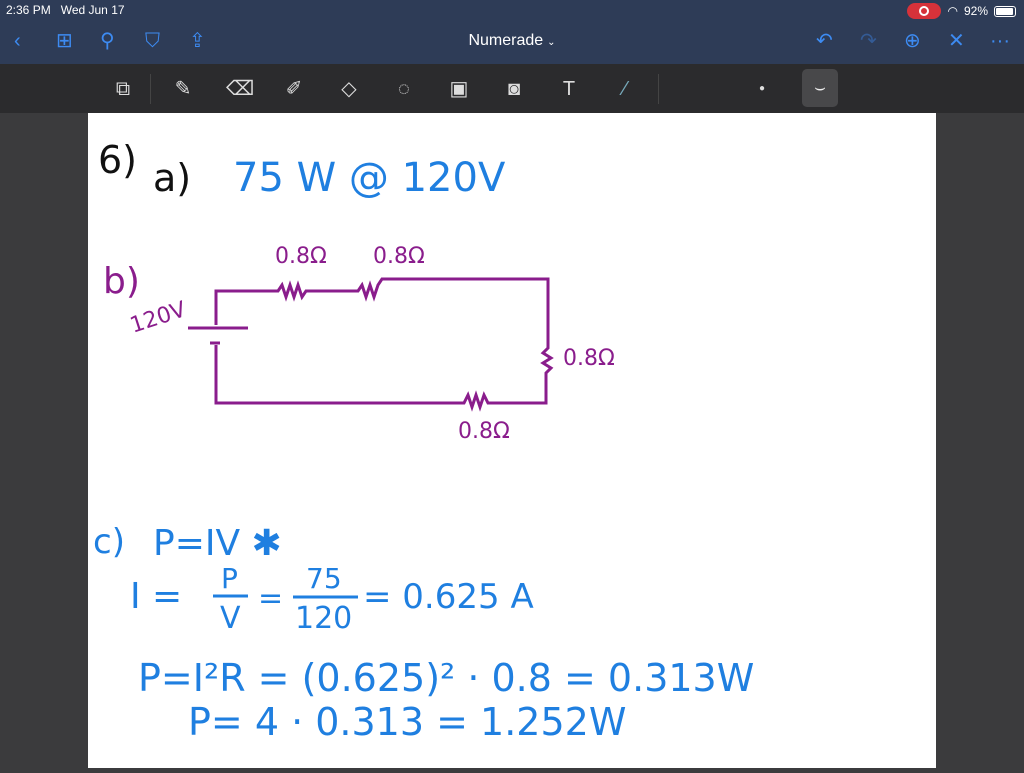 The height and width of the screenshot is (773, 1024). Describe the element at coordinates (270, 598) in the screenshot. I see `equals-sign: =` at that location.